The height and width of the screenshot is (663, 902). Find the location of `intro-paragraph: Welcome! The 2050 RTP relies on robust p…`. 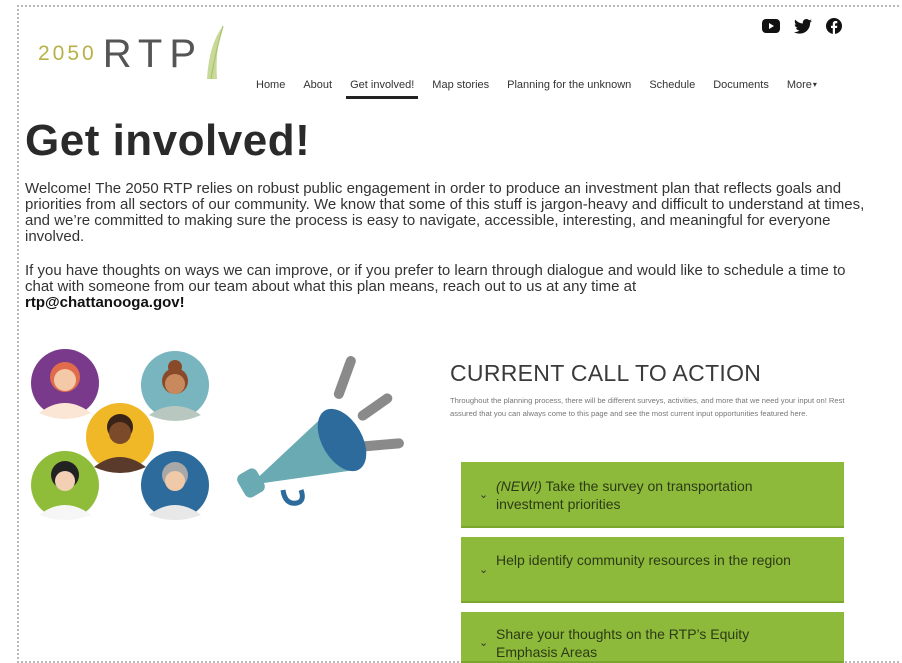

intro-paragraph: Welcome! The 2050 RTP relies on robust p… is located at coordinates (445, 212).